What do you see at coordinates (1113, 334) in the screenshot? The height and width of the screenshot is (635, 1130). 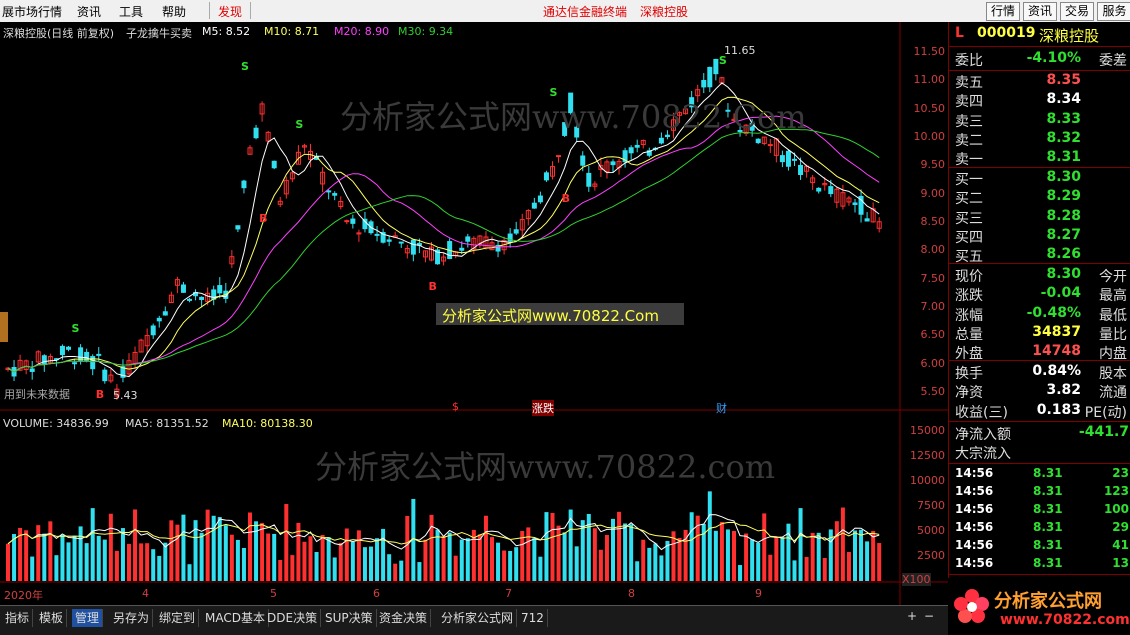 I see `stat-right-label: 量比` at bounding box center [1113, 334].